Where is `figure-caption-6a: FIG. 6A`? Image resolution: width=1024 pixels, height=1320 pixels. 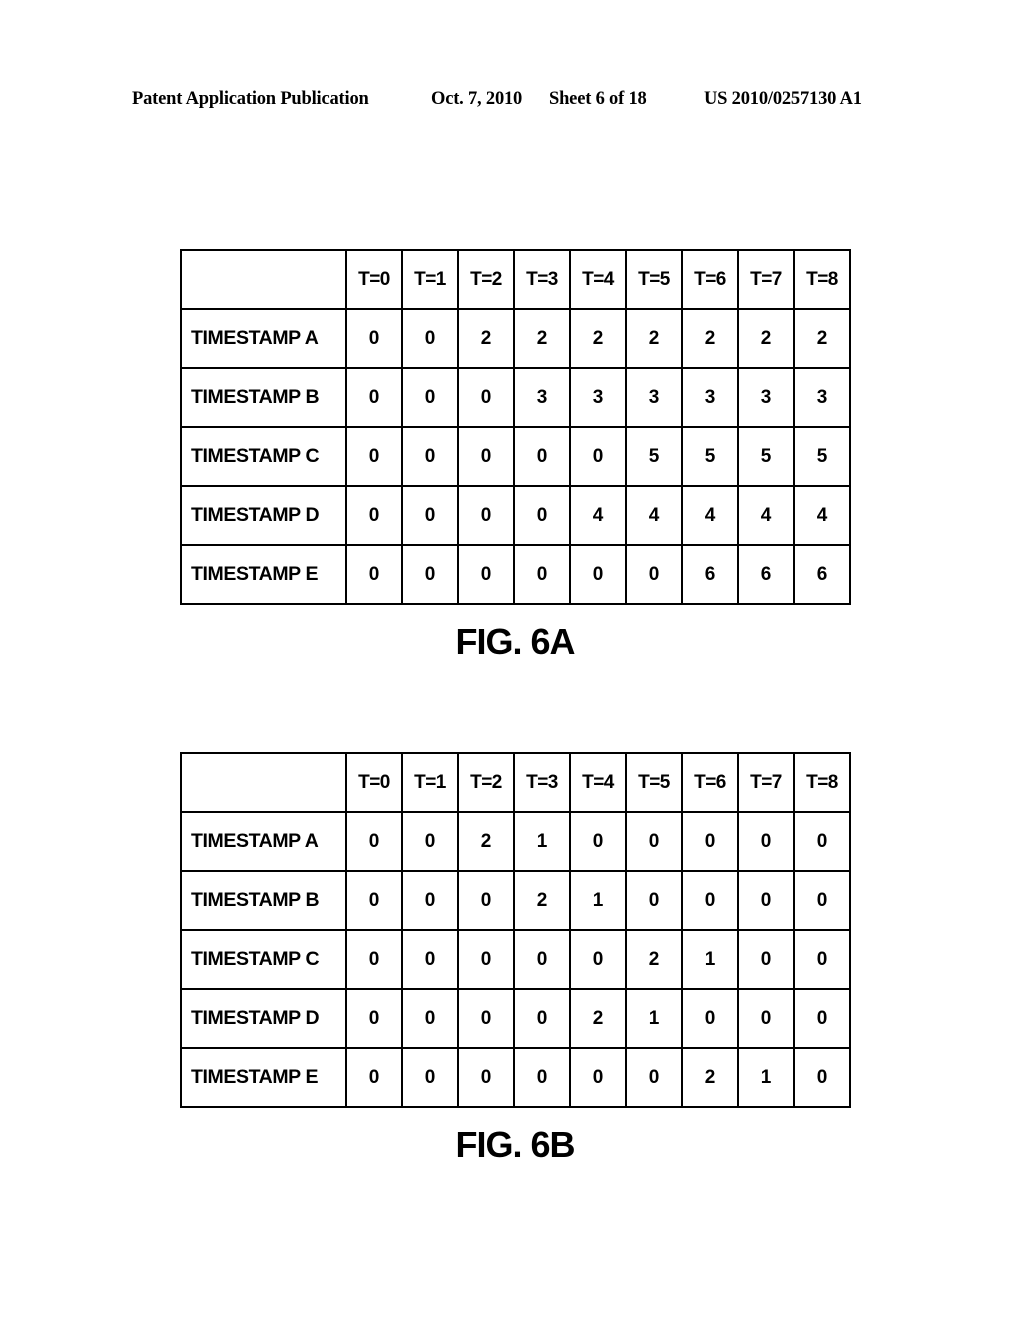 figure-caption-6a: FIG. 6A is located at coordinates (515, 641).